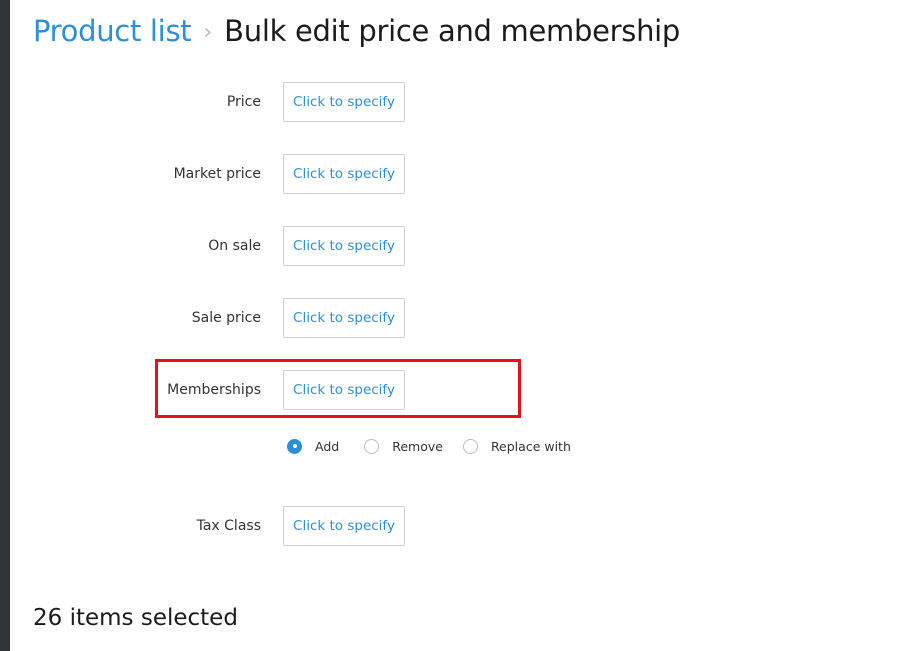 This screenshot has height=651, width=918. Describe the element at coordinates (344, 390) in the screenshot. I see `memberships-specify-button: Click to specify` at that location.